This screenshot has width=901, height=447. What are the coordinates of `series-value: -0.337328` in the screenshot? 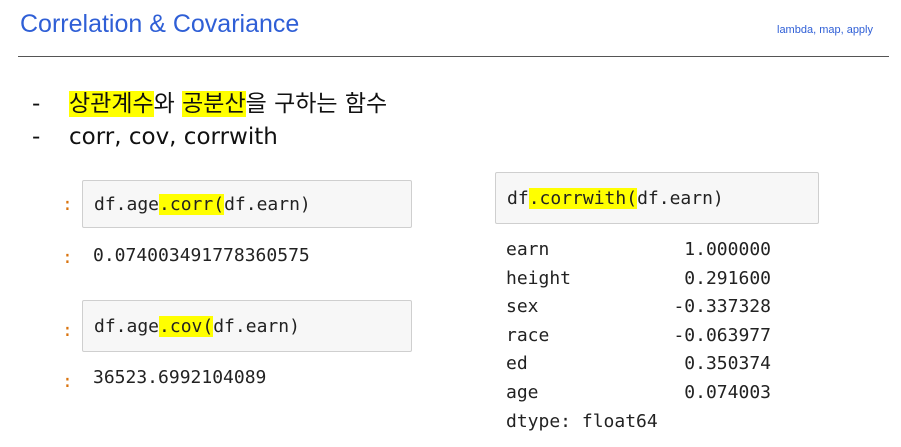 It's located at (722, 307).